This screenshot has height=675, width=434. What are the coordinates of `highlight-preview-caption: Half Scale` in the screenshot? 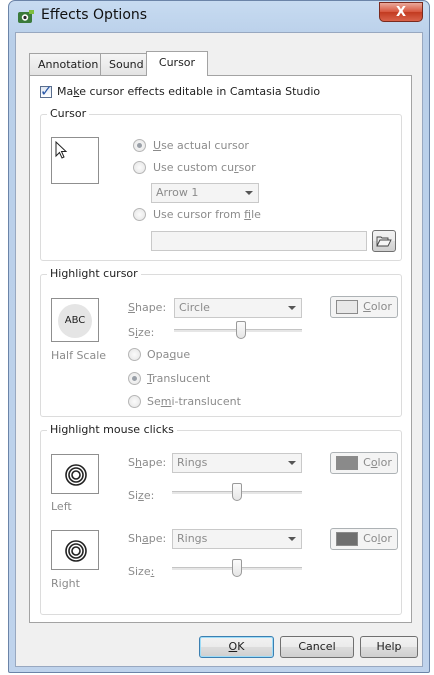 It's located at (79, 355).